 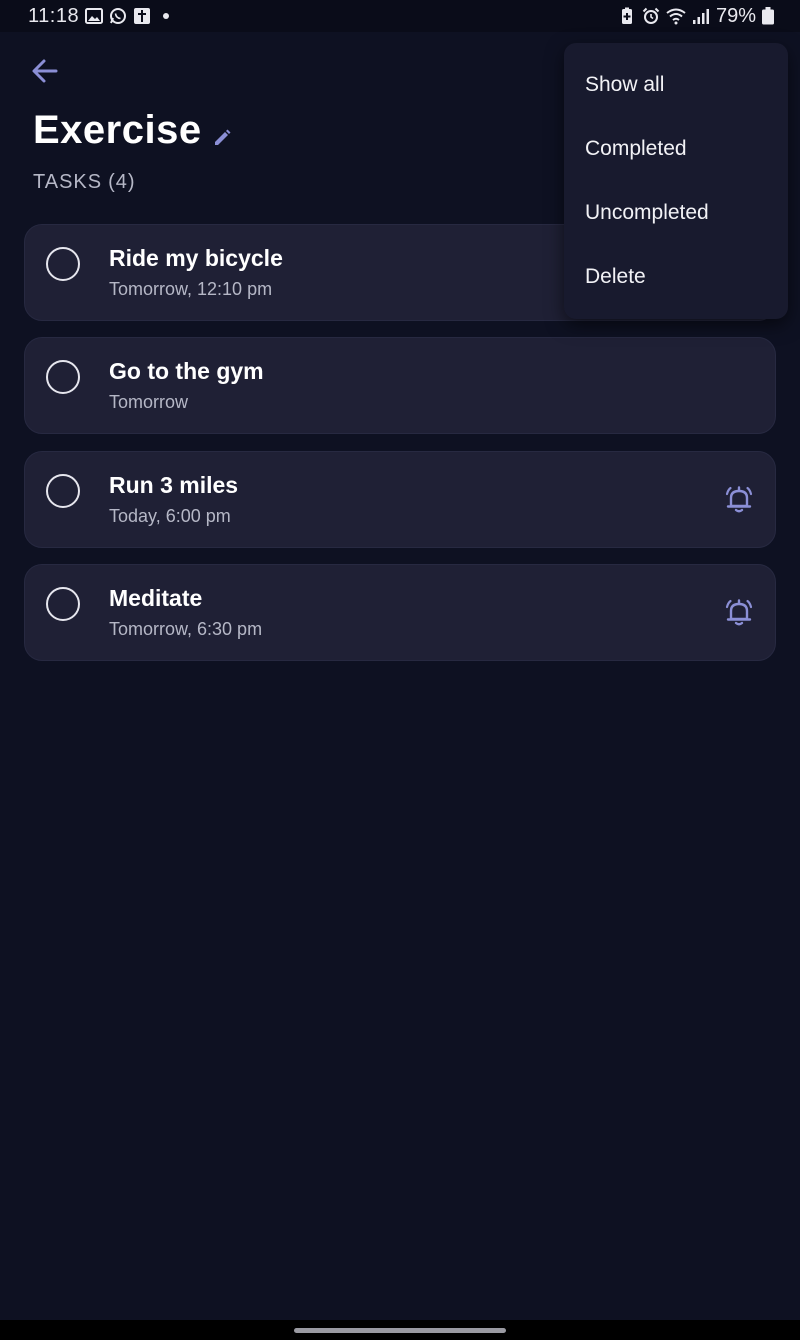 I want to click on whatsapp-icon, so click(x=118, y=16).